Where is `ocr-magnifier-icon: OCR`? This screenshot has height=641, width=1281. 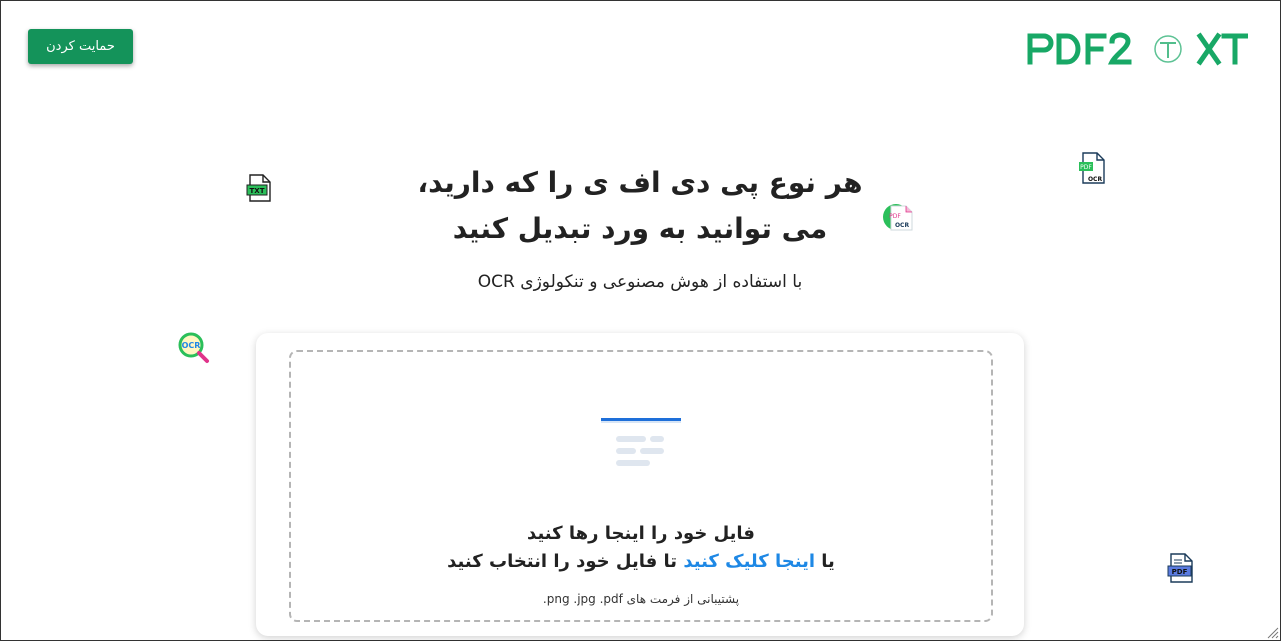 ocr-magnifier-icon: OCR is located at coordinates (193, 347).